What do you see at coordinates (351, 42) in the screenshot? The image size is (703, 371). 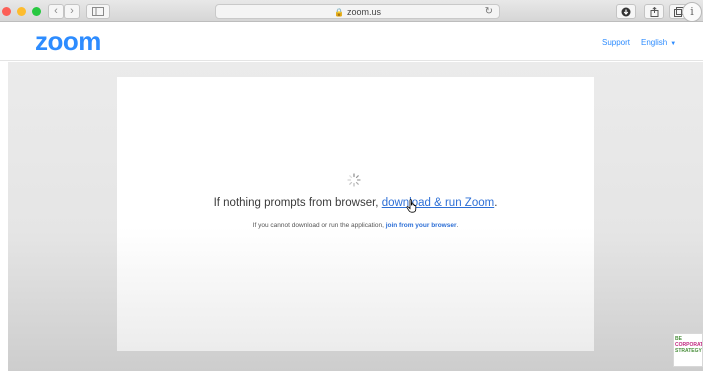 I see `site-header: zoom Support English ▼` at bounding box center [351, 42].